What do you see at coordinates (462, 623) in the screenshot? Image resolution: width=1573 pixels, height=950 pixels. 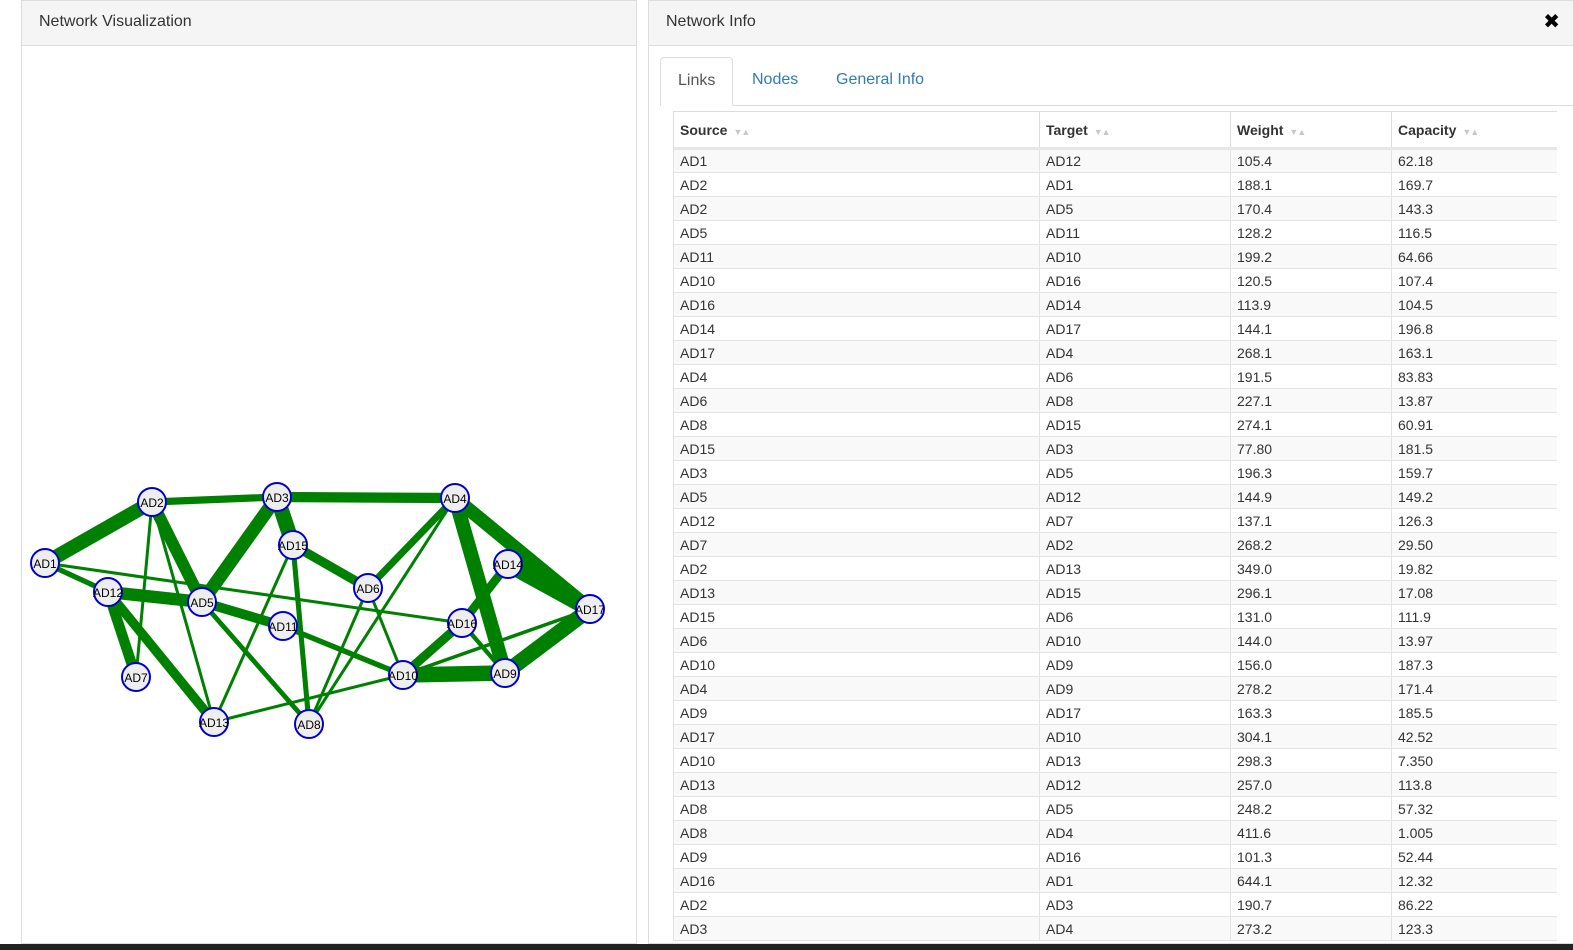 I see `graph-node-ad16: AD16` at bounding box center [462, 623].